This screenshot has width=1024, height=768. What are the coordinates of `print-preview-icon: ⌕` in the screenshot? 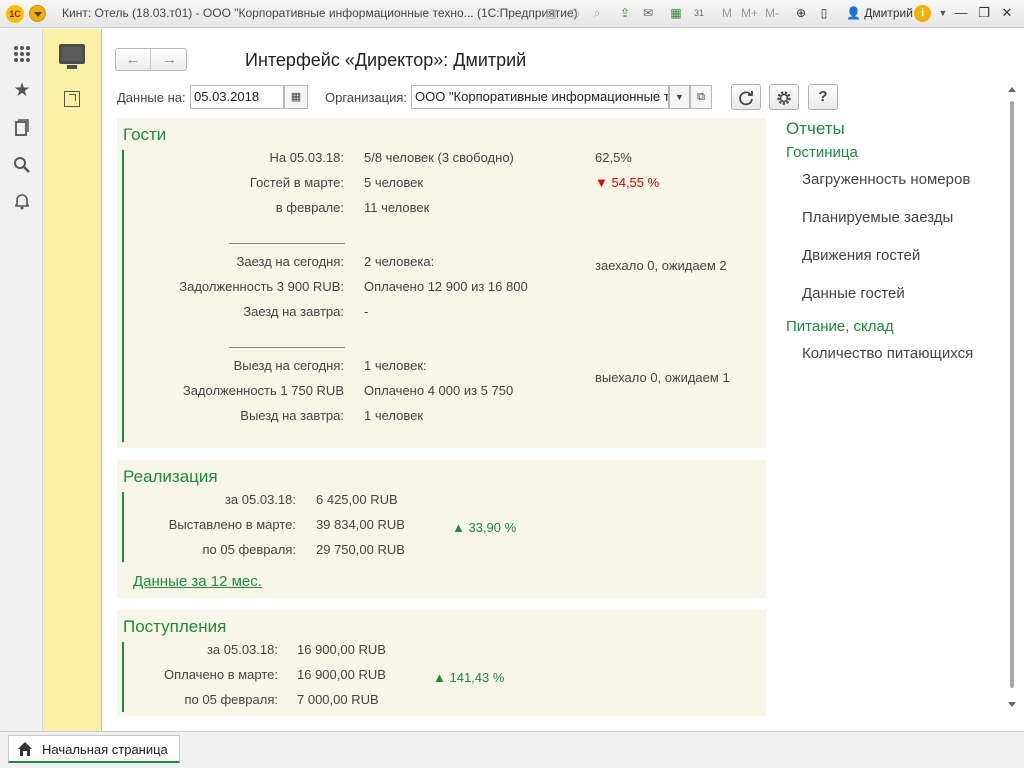 It's located at (597, 13).